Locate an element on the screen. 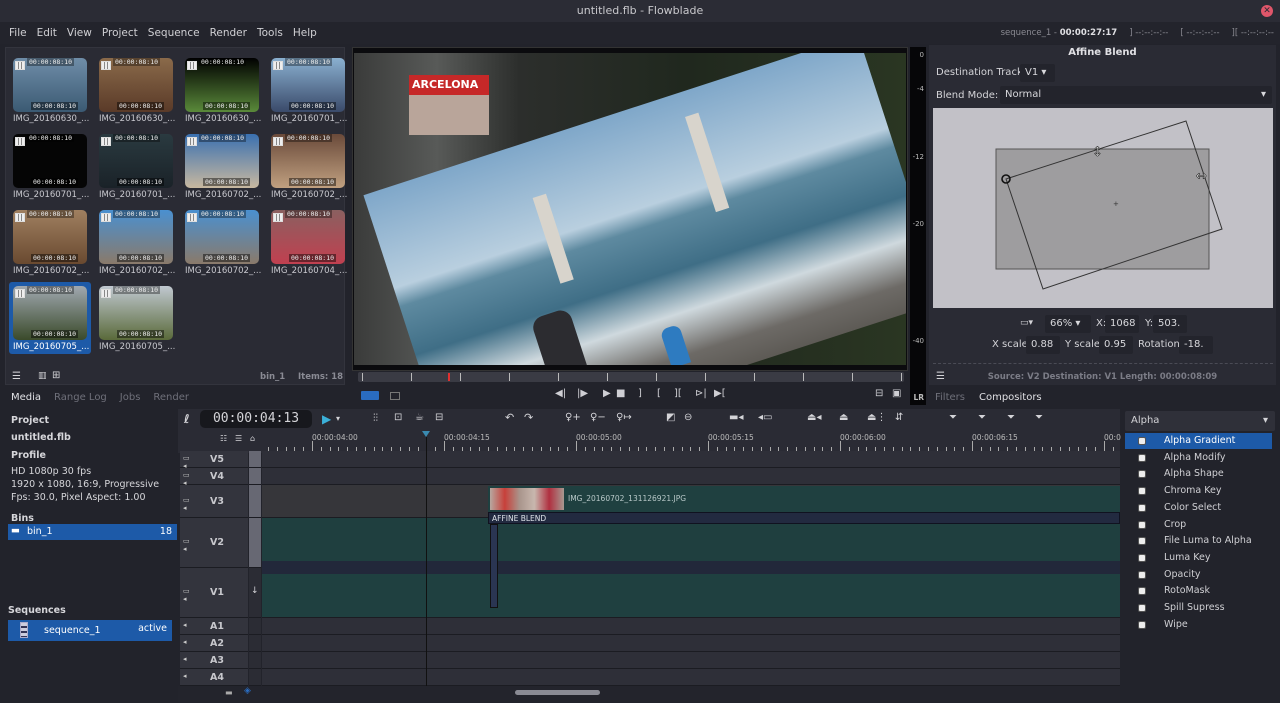  insert-range-icon: ⏷ is located at coordinates (982, 417).